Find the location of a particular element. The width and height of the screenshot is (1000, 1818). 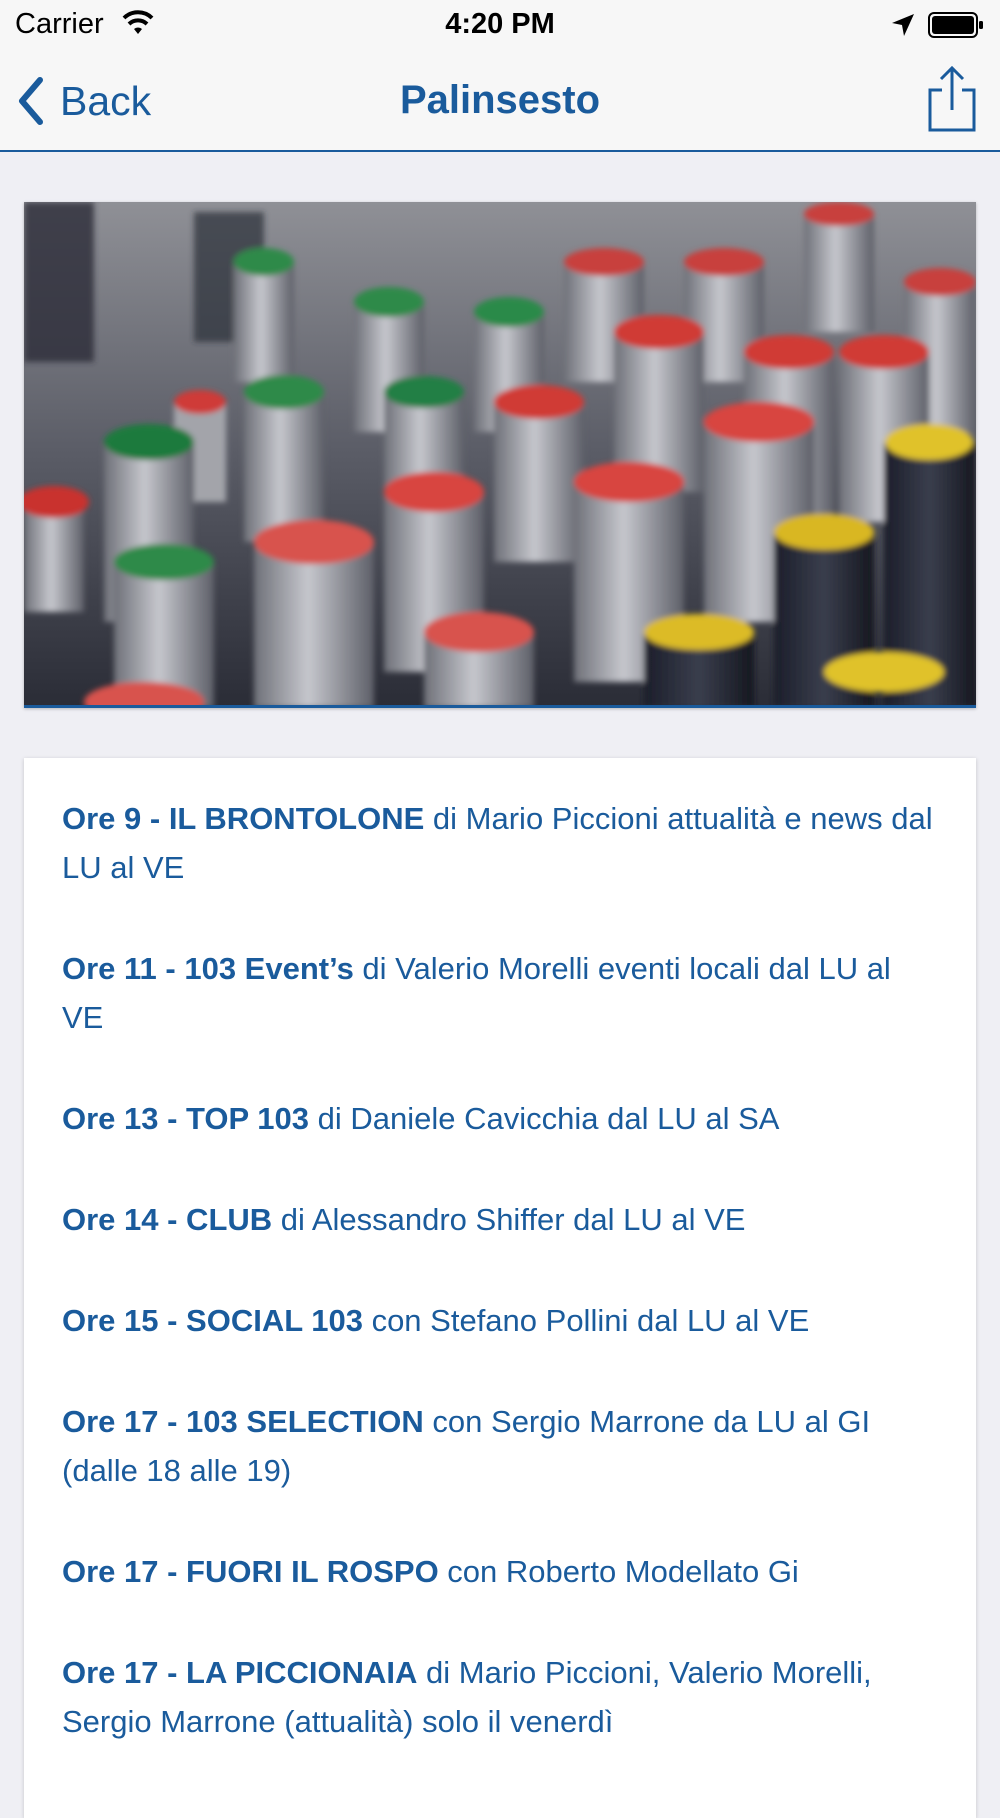

battery-icon is located at coordinates (955, 25).